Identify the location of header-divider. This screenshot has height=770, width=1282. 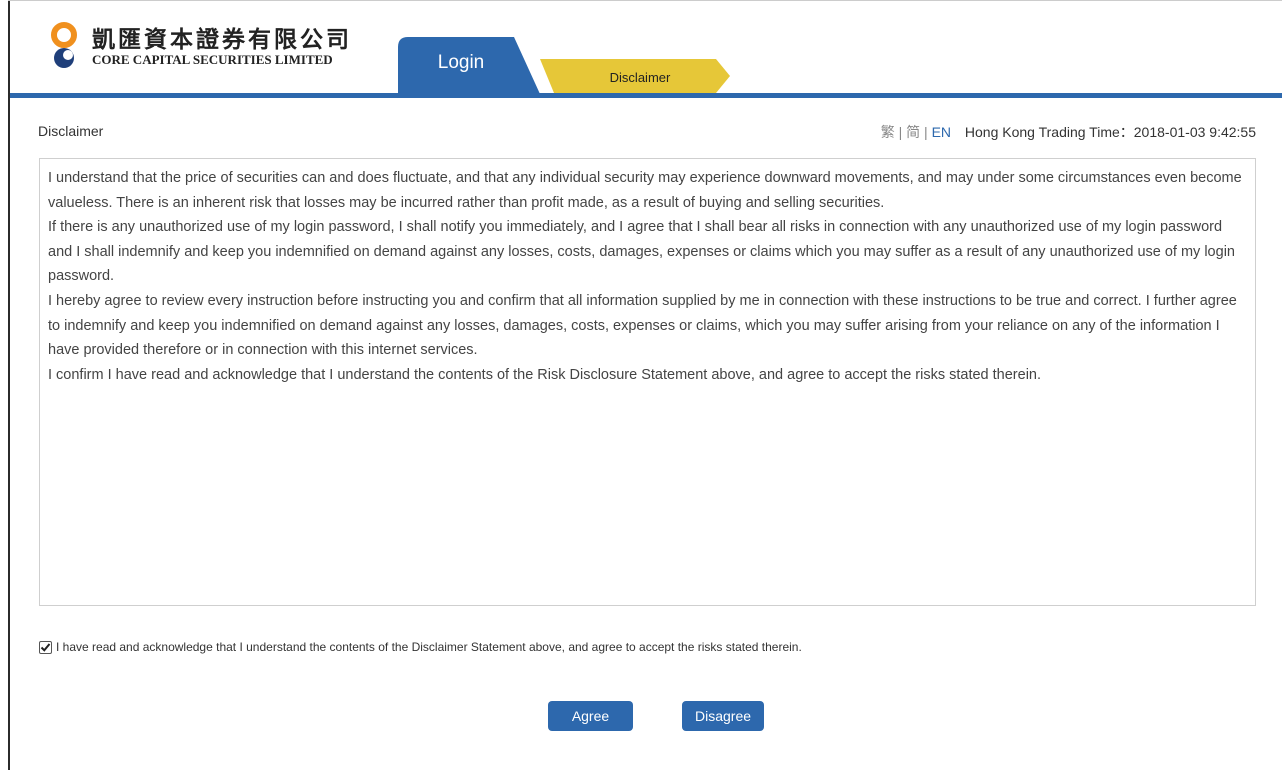
(646, 95).